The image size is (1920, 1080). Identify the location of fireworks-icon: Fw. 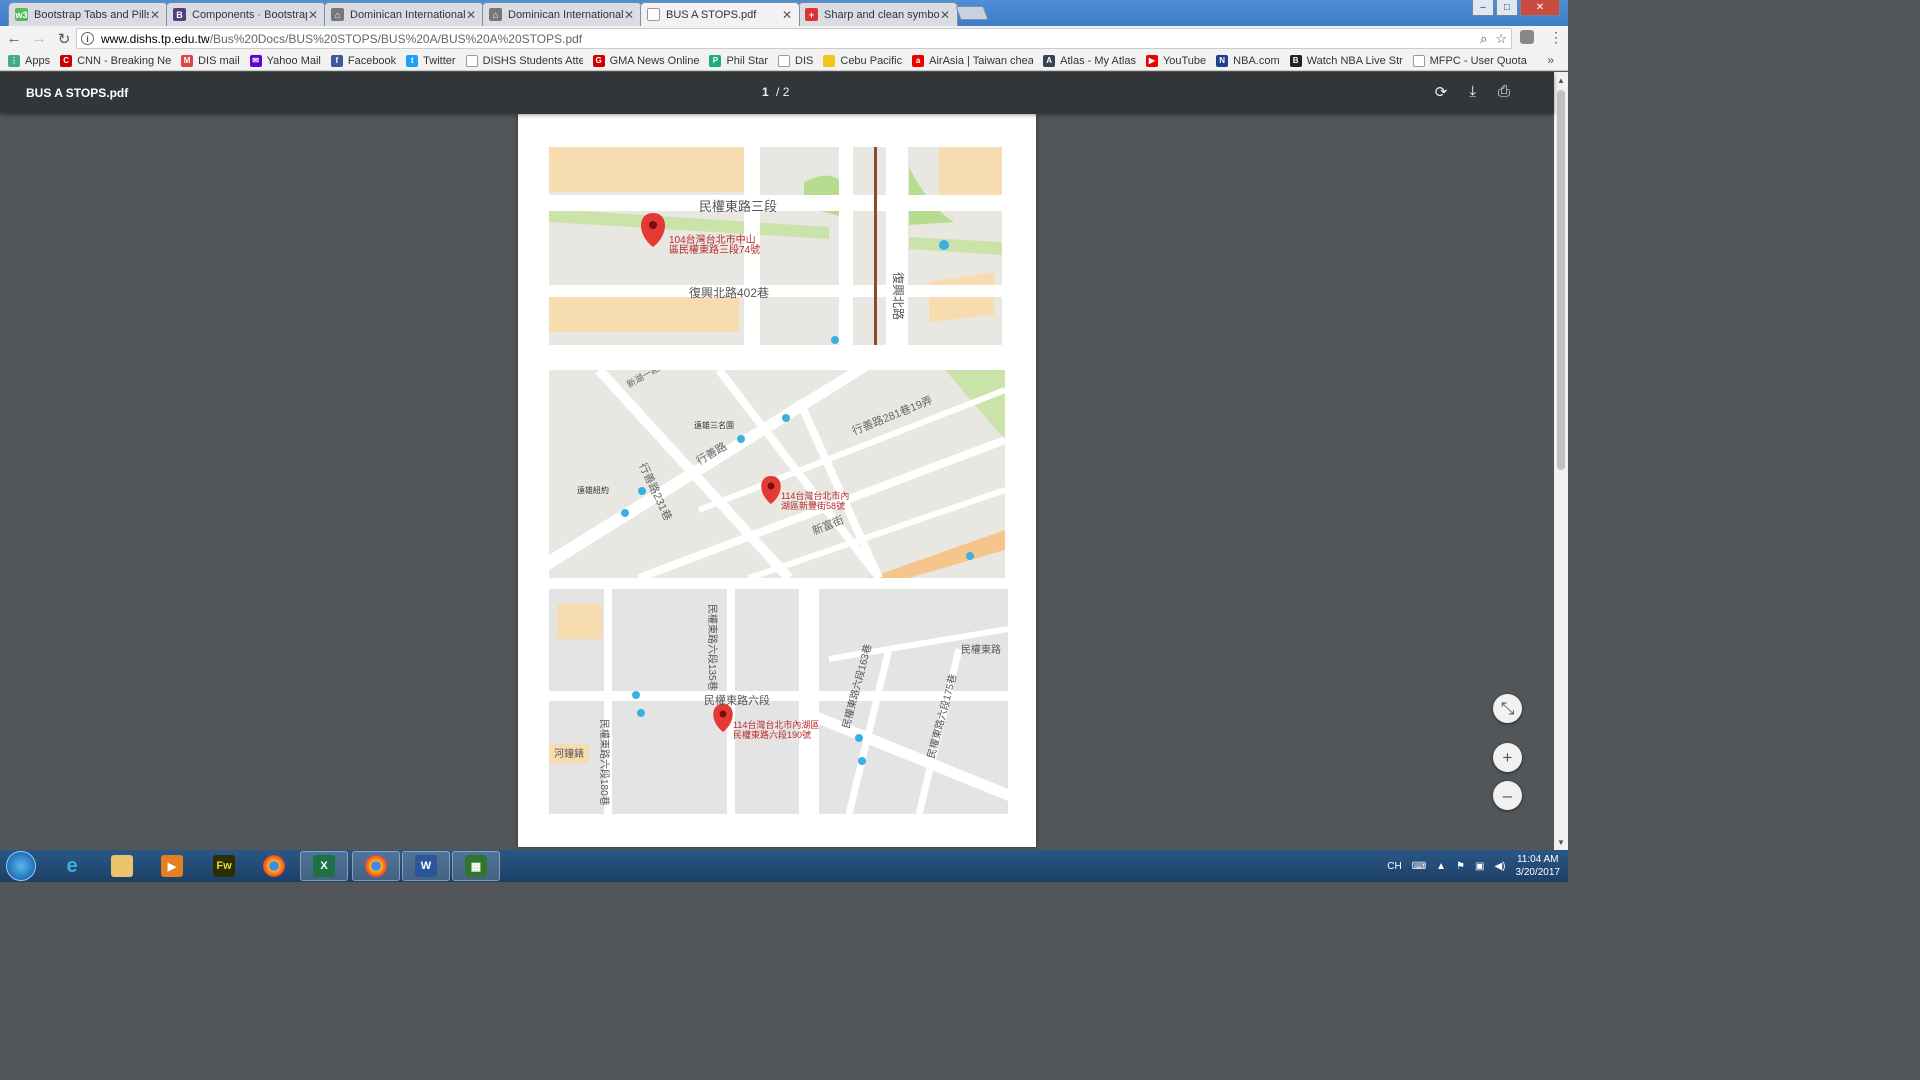
(224, 866).